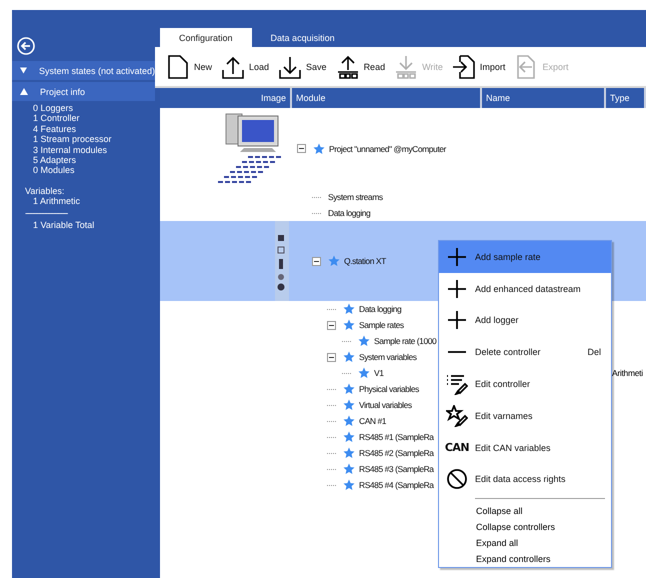 Image resolution: width=646 pixels, height=578 pixels. What do you see at coordinates (355, 197) in the screenshot?
I see `tree-item-label: System streams` at bounding box center [355, 197].